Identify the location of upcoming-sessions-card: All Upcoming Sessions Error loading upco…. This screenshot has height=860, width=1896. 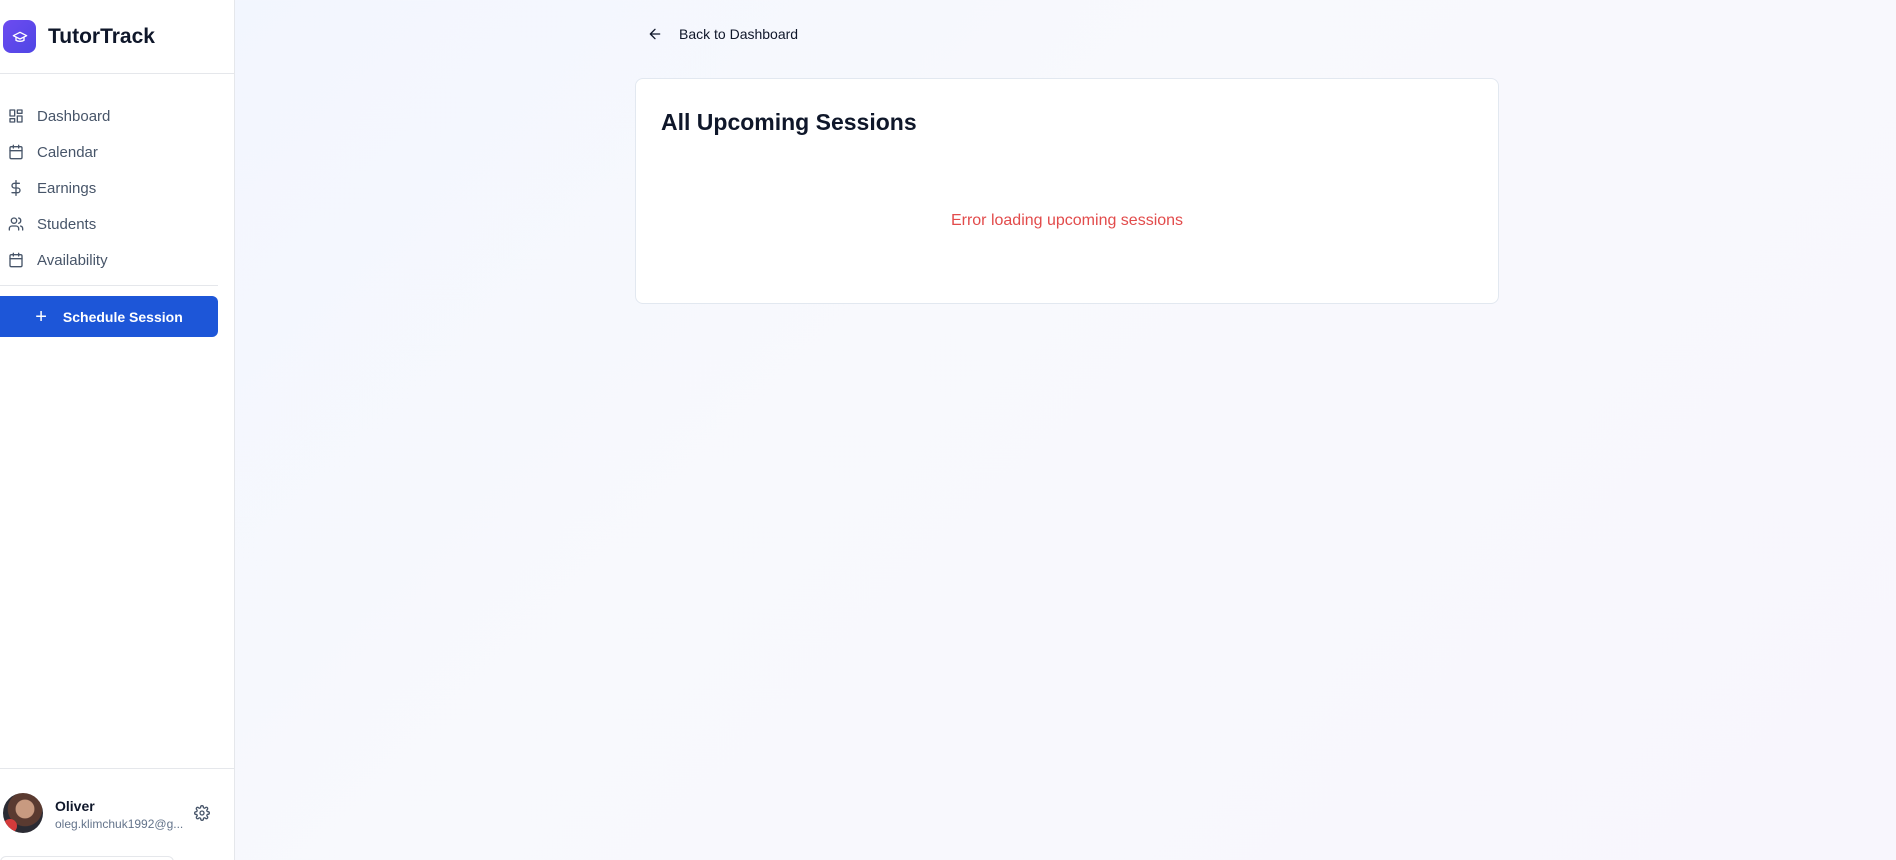
(1067, 191).